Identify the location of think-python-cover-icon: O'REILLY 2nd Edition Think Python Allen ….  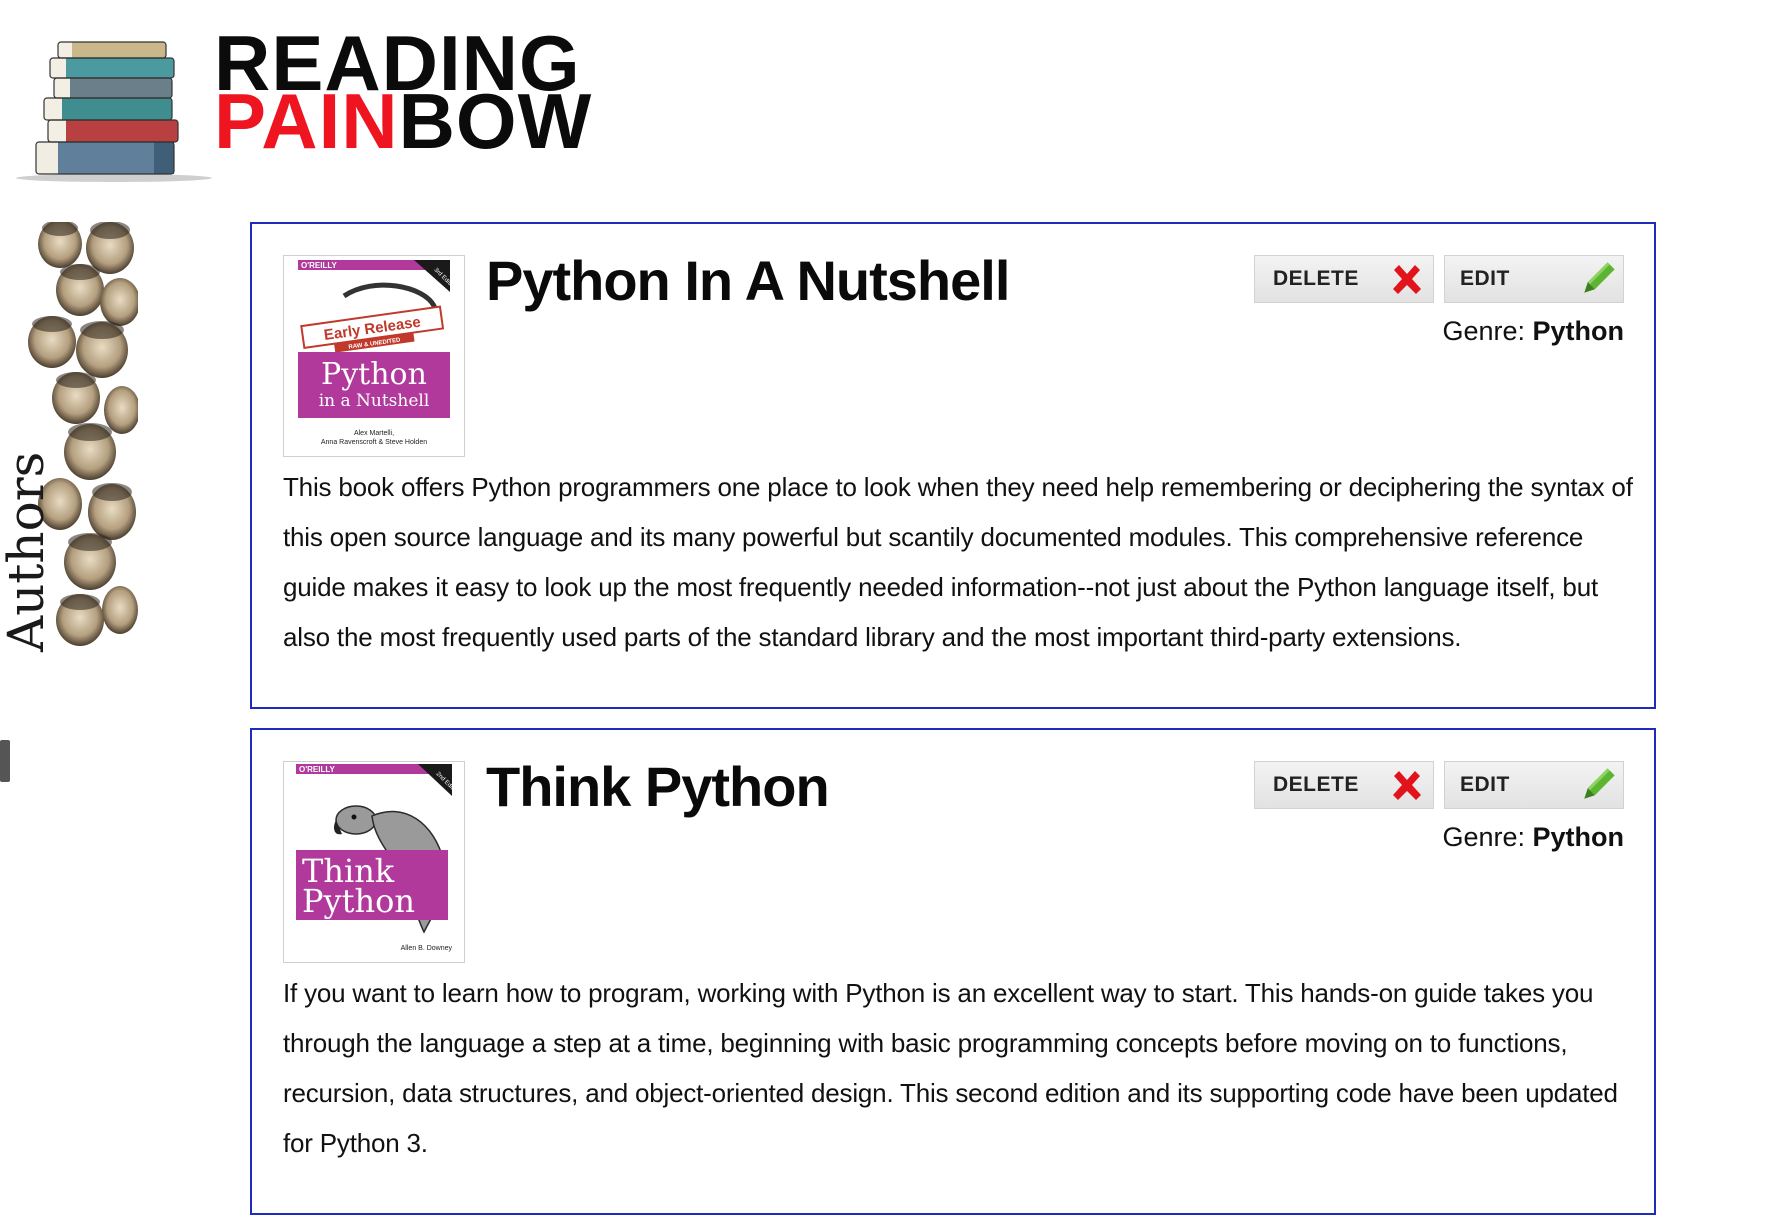
(374, 862).